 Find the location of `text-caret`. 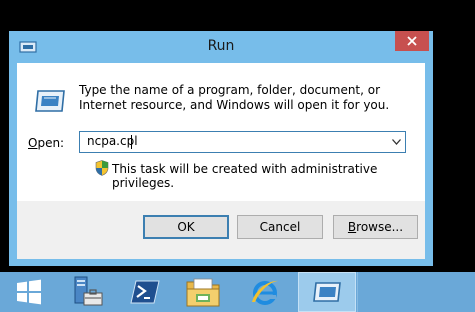

text-caret is located at coordinates (131, 142).